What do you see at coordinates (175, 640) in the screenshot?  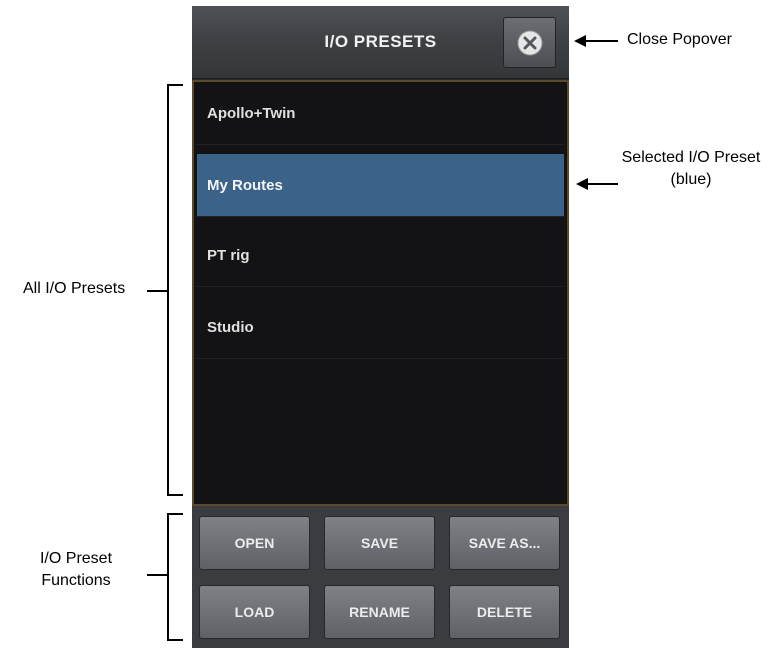 I see `functions-bracket-bottom` at bounding box center [175, 640].